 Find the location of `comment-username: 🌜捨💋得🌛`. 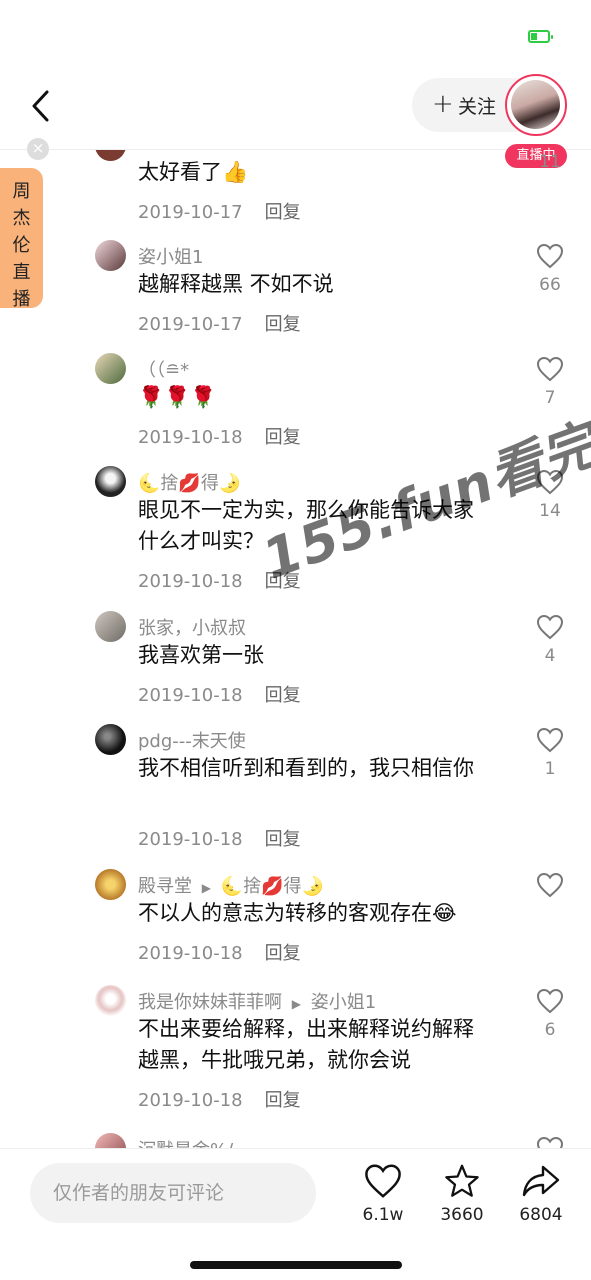

comment-username: 🌜捨💋得🌛 is located at coordinates (189, 482).